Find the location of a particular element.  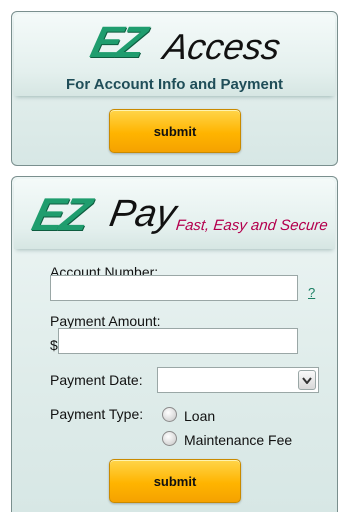

ezaccess-tagline: For Account Info and Payment is located at coordinates (174, 84).